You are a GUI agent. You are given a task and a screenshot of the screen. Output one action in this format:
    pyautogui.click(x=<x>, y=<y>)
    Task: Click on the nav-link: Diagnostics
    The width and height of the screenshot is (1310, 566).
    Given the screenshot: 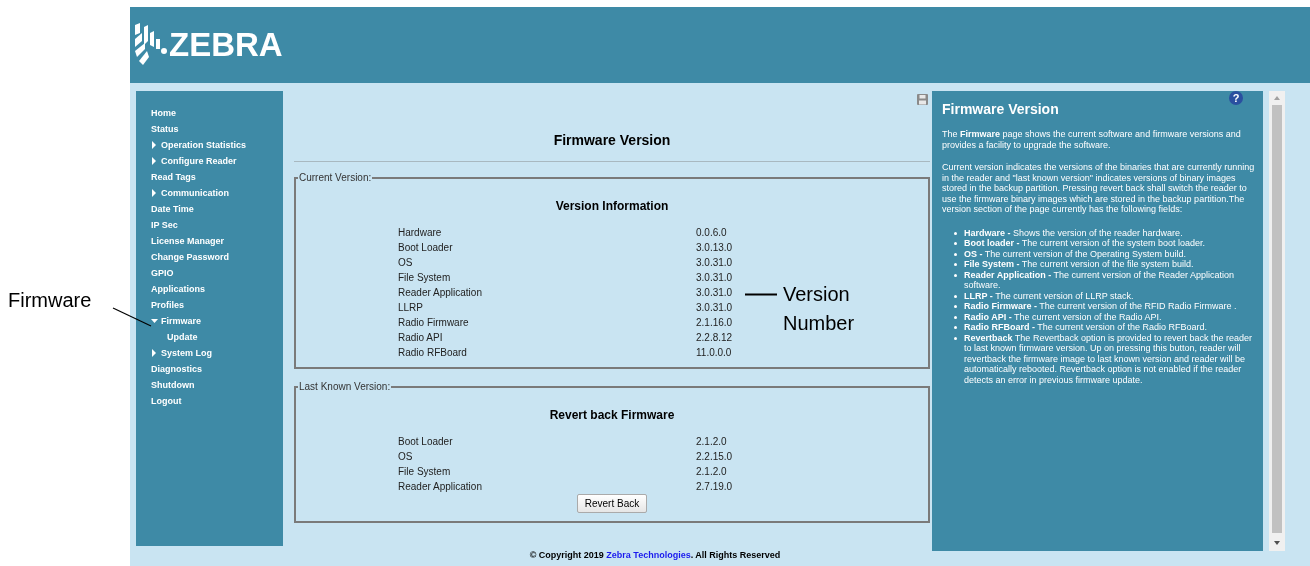 What is the action you would take?
    pyautogui.click(x=176, y=371)
    